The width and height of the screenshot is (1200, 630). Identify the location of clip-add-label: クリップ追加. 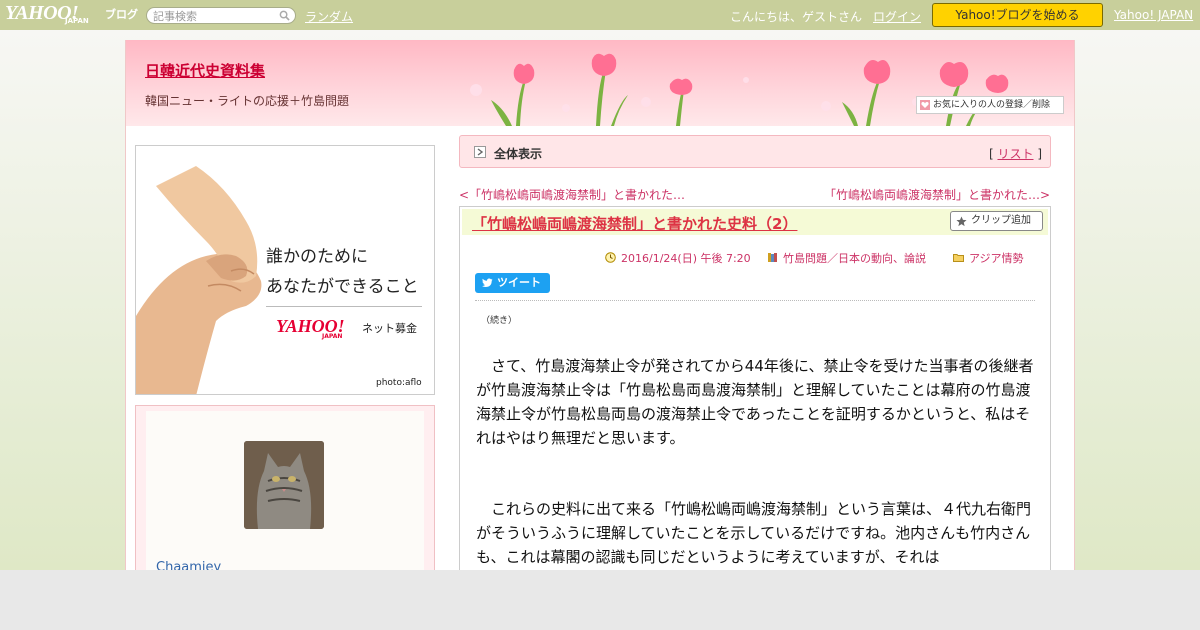
(1001, 220).